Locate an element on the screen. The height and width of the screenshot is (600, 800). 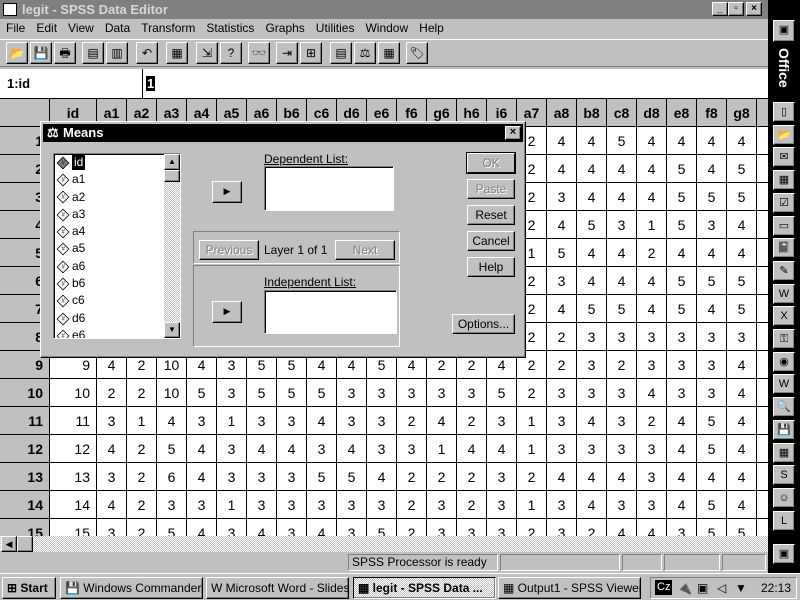
variable-item: # a5 is located at coordinates (117, 248).